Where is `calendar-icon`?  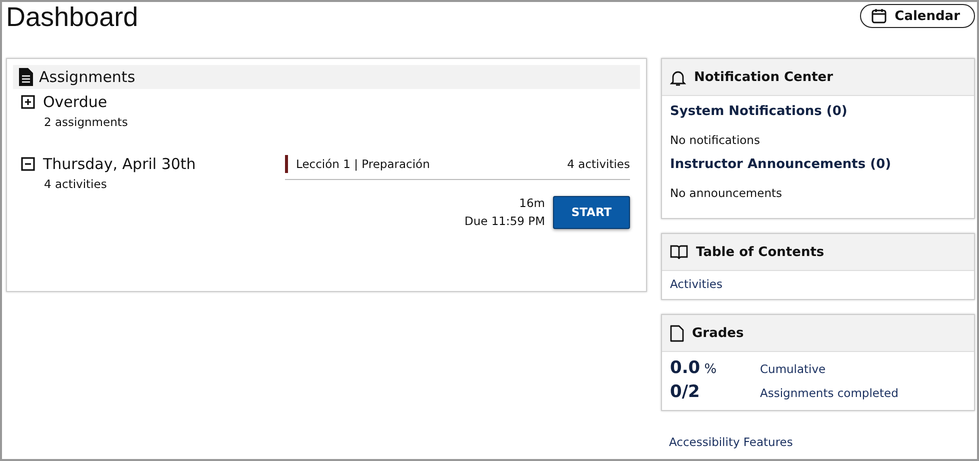
calendar-icon is located at coordinates (878, 16).